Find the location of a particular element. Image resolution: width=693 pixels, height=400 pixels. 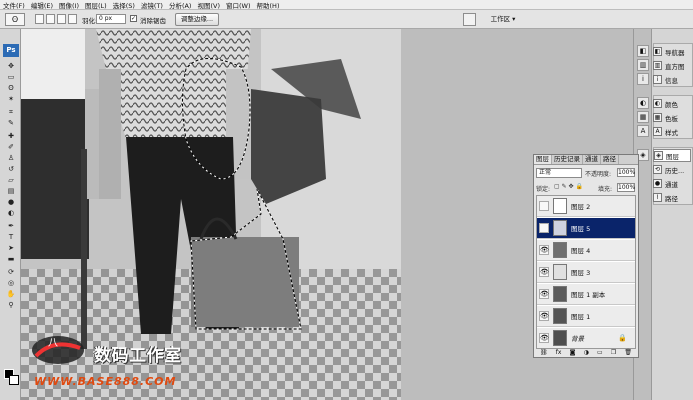

magic-wand-tool-icon: ✶ is located at coordinates (11, 99).